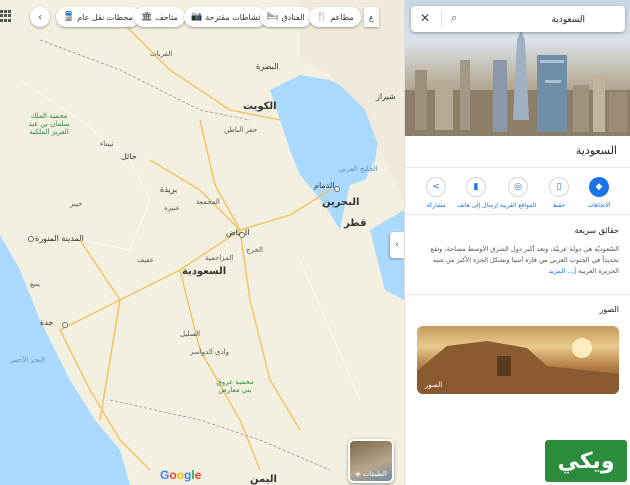 This screenshot has width=630, height=485. Describe the element at coordinates (204, 271) in the screenshot. I see `map-label: السعودية` at that location.